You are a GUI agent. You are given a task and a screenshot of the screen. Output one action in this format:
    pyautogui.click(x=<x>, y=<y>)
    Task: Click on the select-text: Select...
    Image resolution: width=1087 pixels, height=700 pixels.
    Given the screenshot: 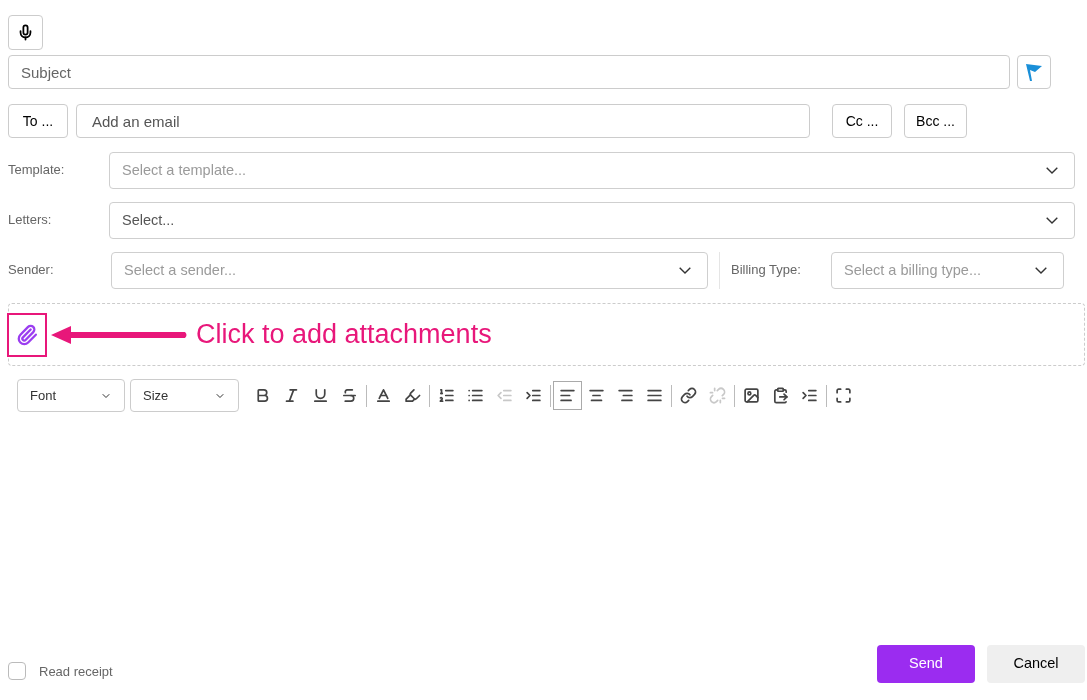 What is the action you would take?
    pyautogui.click(x=148, y=220)
    